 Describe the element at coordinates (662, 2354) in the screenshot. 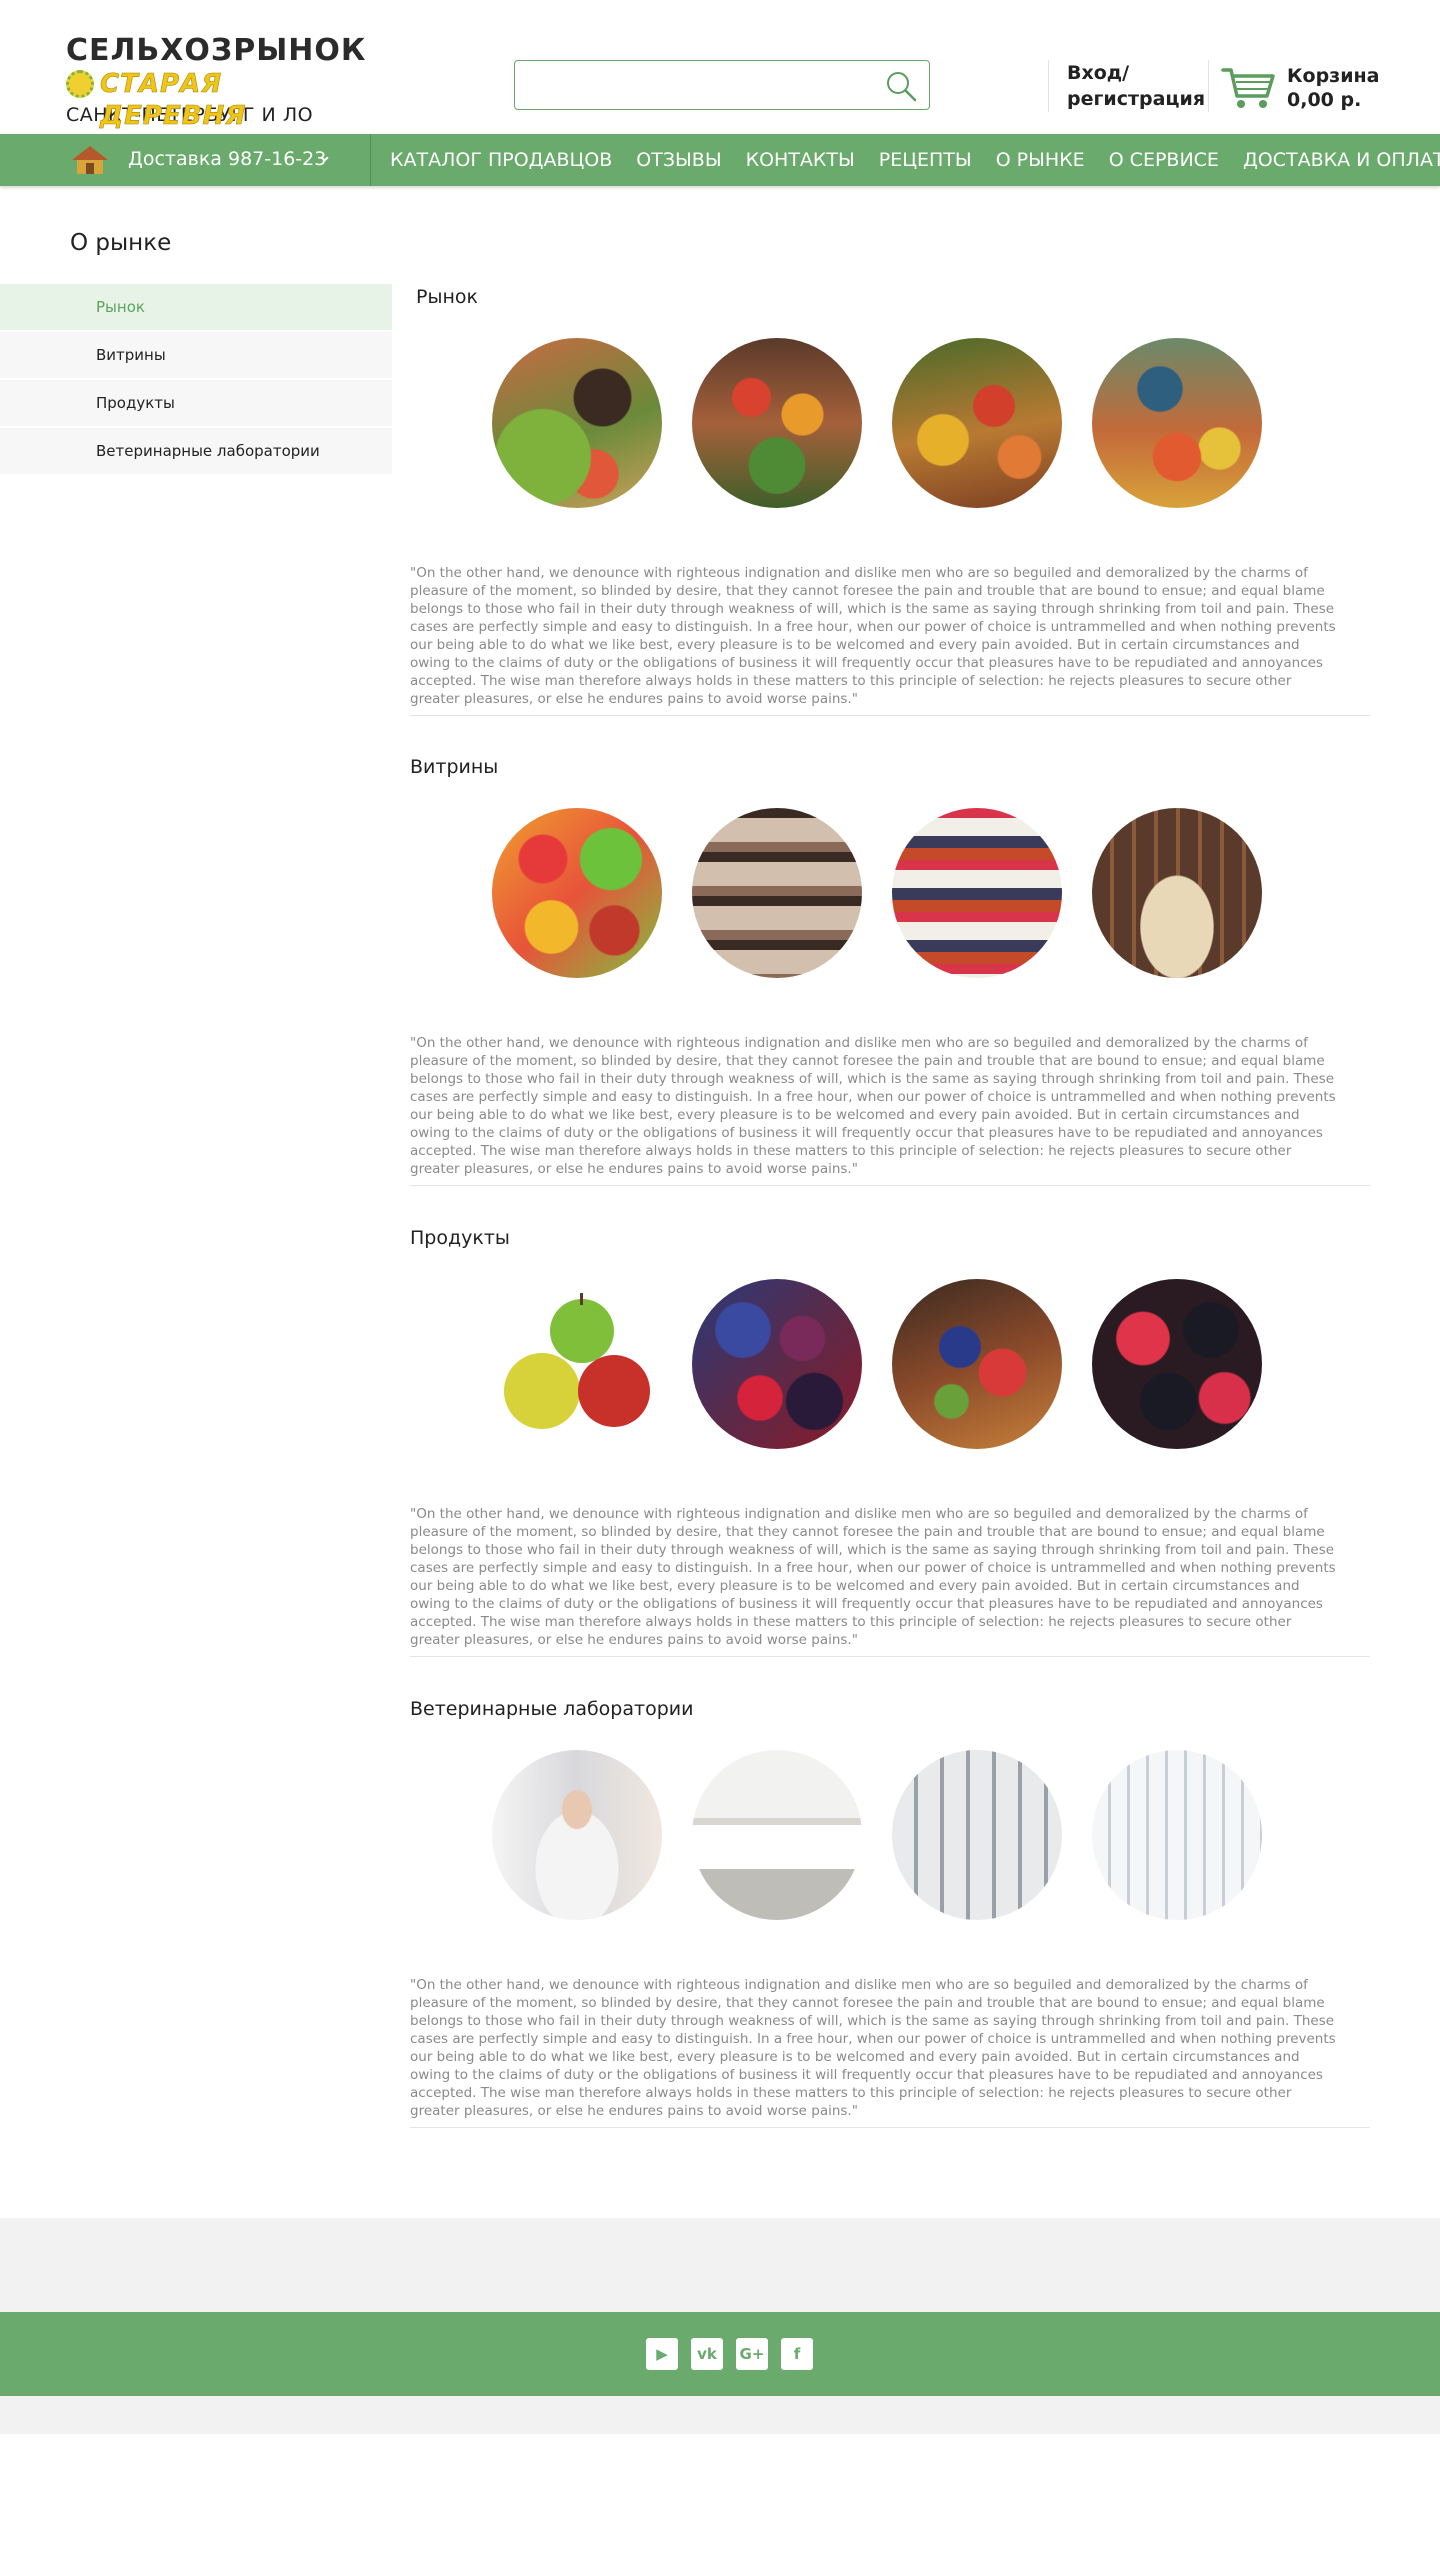

I see `youtube-icon: ▶` at that location.